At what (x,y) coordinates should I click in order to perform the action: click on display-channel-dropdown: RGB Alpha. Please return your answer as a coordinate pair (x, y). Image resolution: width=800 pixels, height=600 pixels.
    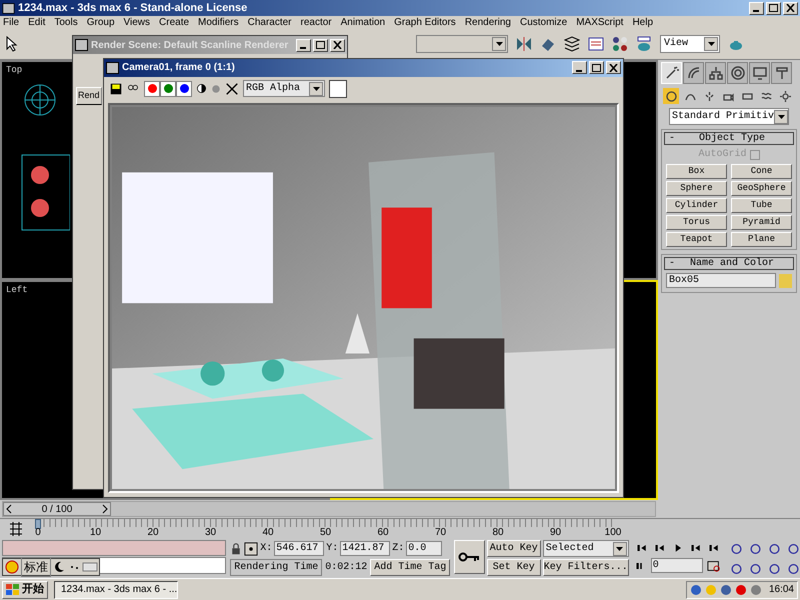
    Looking at the image, I should click on (284, 89).